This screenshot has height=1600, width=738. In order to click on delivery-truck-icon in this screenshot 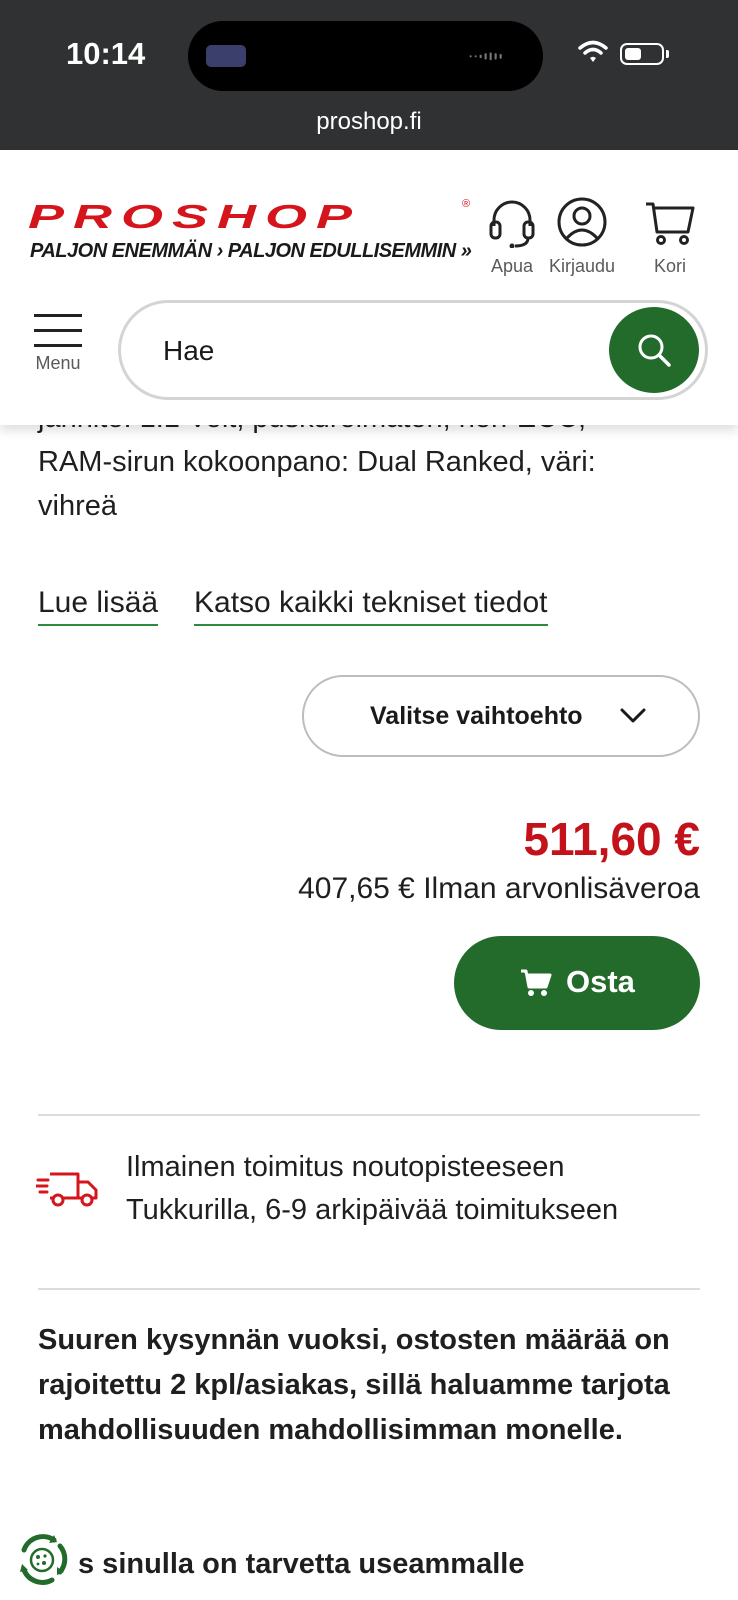, I will do `click(67, 1189)`.